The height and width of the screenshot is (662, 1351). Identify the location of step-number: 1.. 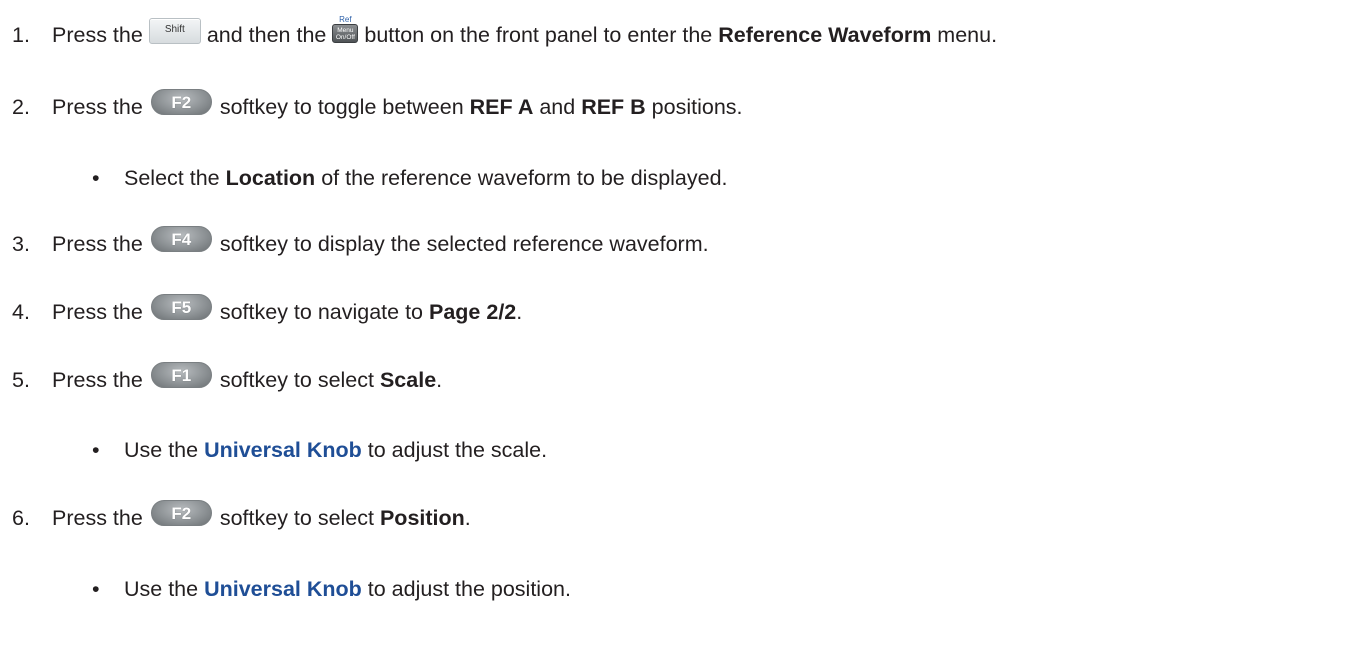
(21, 34).